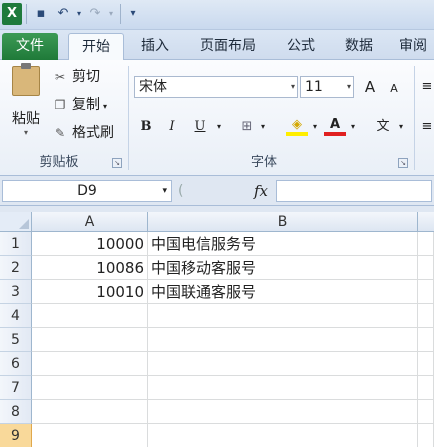  I want to click on cell-b3: 中国联通客服号, so click(283, 292).